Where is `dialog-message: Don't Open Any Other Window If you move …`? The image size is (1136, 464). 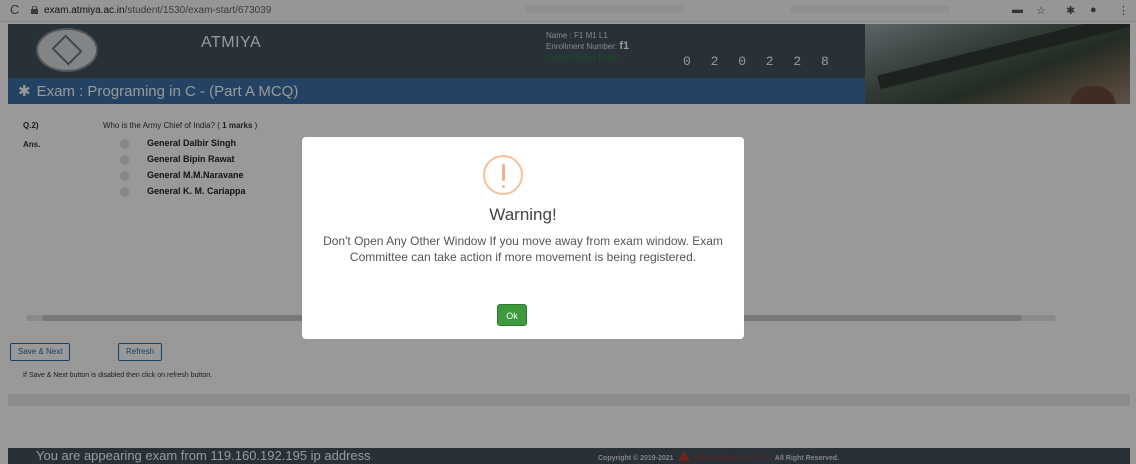
dialog-message: Don't Open Any Other Window If you move … is located at coordinates (523, 249).